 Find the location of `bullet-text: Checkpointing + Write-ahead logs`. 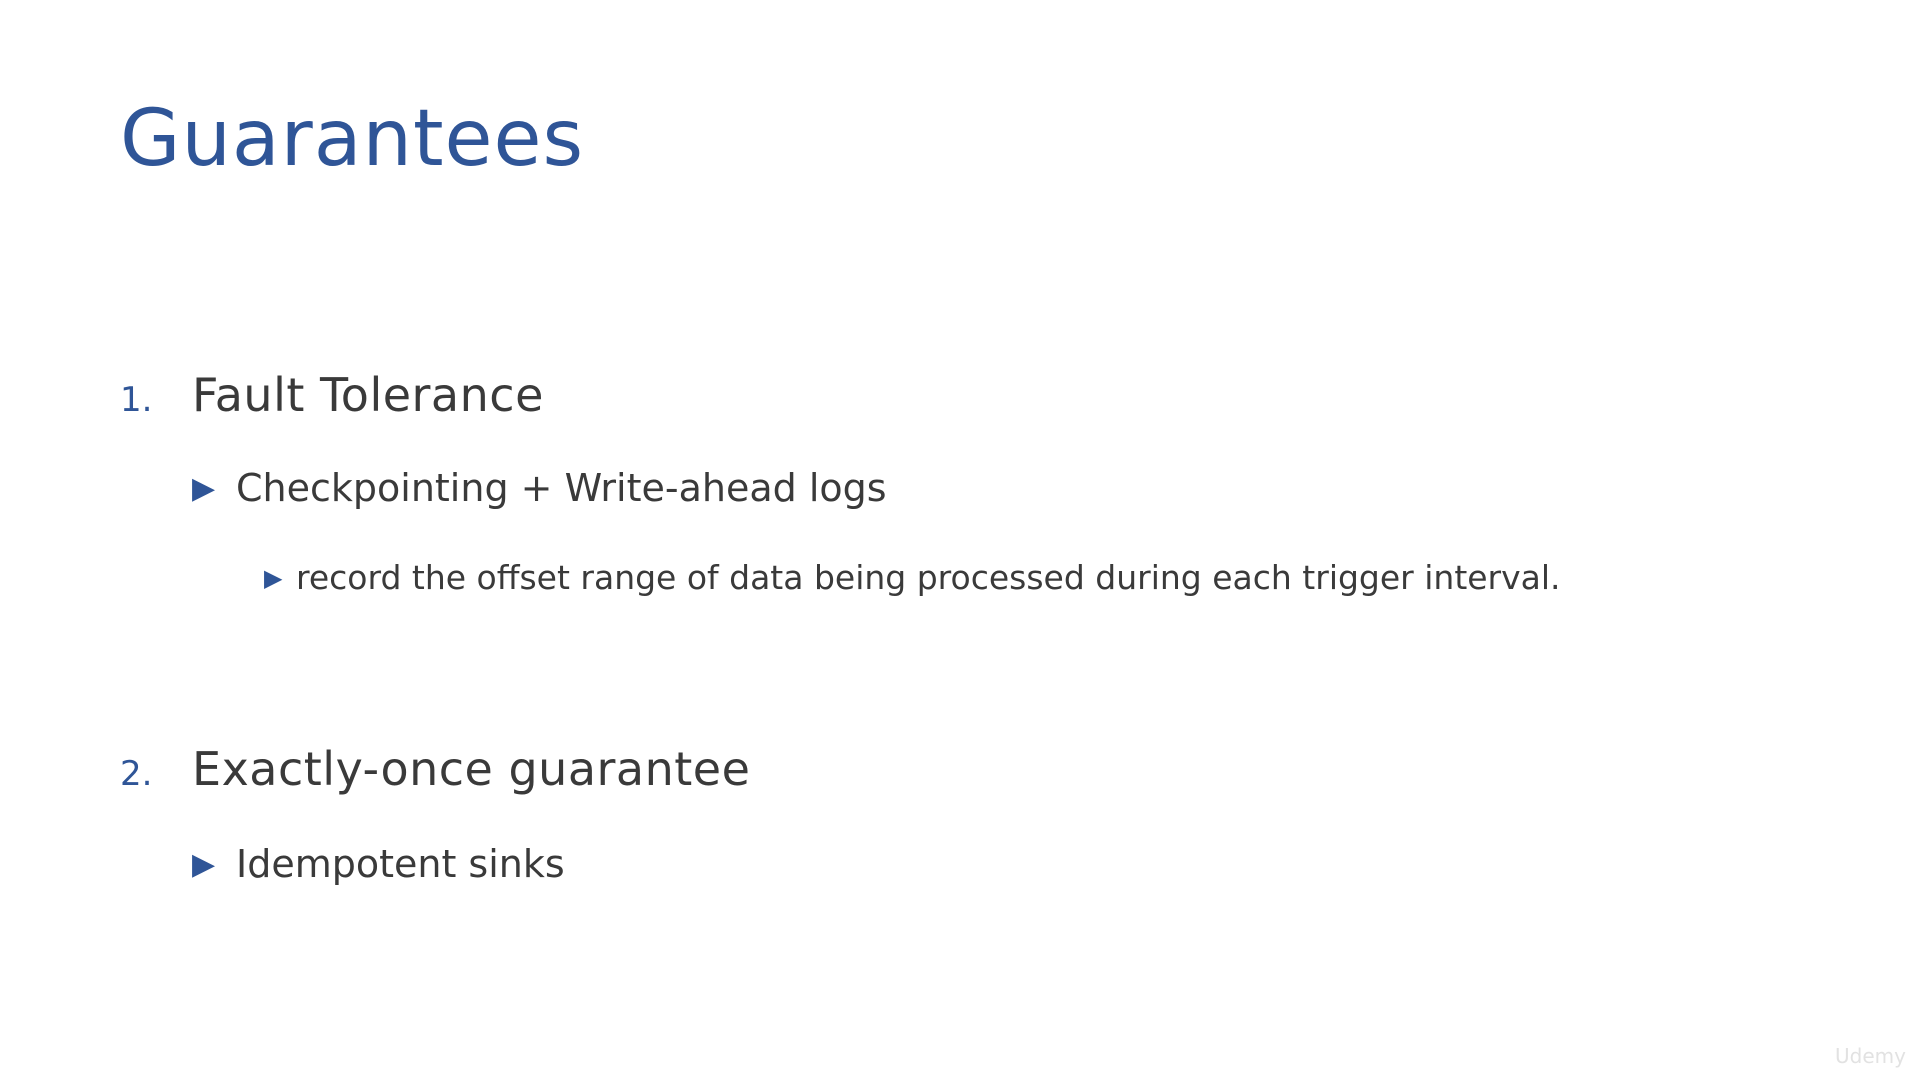

bullet-text: Checkpointing + Write-ahead logs is located at coordinates (561, 488).